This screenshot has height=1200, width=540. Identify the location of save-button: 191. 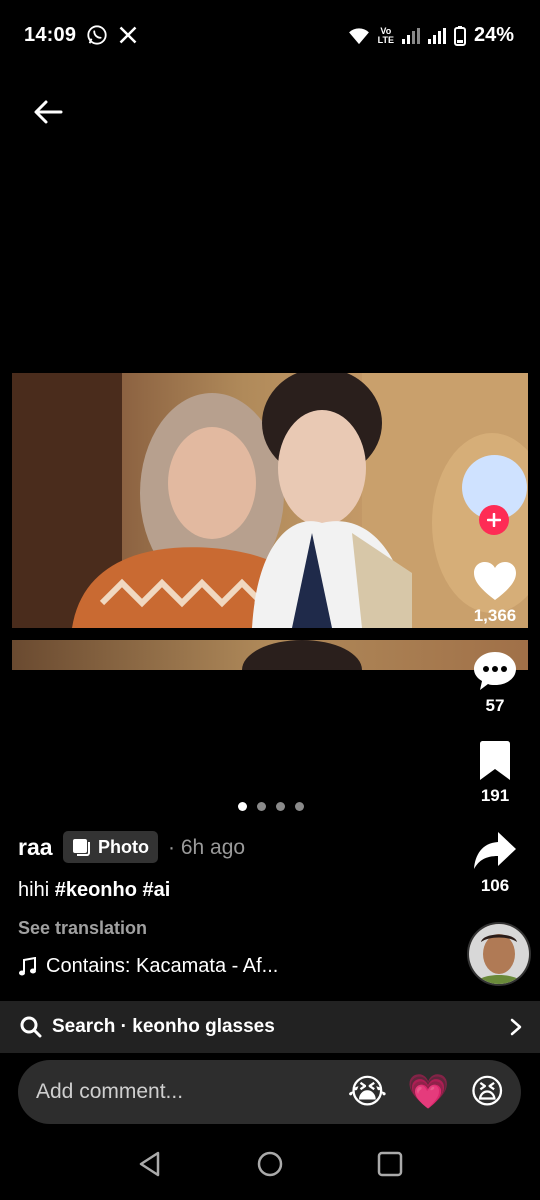
(495, 773).